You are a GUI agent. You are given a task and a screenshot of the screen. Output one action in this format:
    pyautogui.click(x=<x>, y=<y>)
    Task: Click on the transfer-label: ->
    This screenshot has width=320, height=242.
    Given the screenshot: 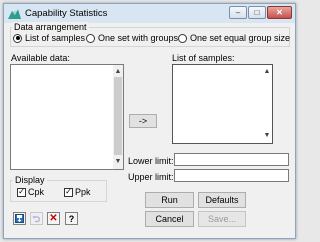 What is the action you would take?
    pyautogui.click(x=143, y=121)
    